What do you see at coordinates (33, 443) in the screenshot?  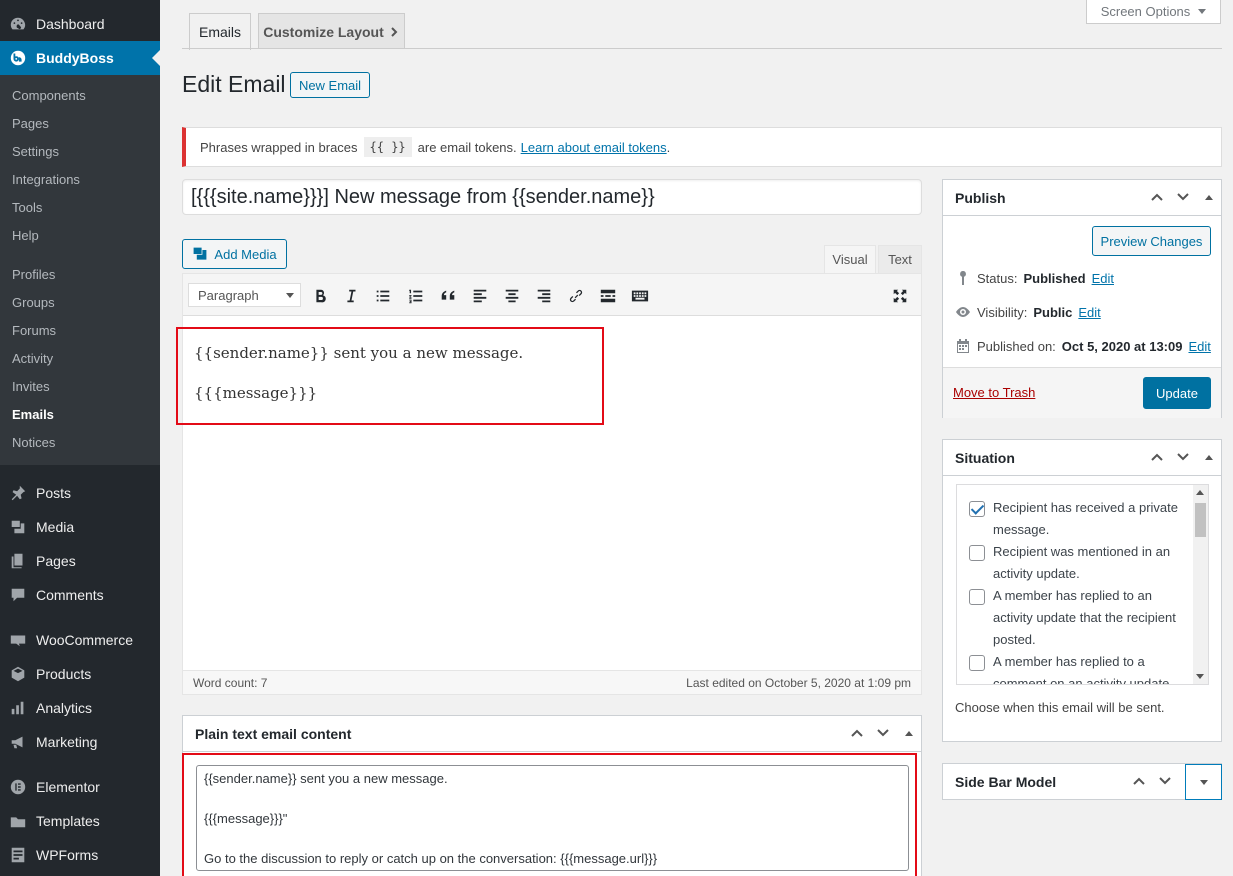 I see `submenu-item-notices: Notices` at bounding box center [33, 443].